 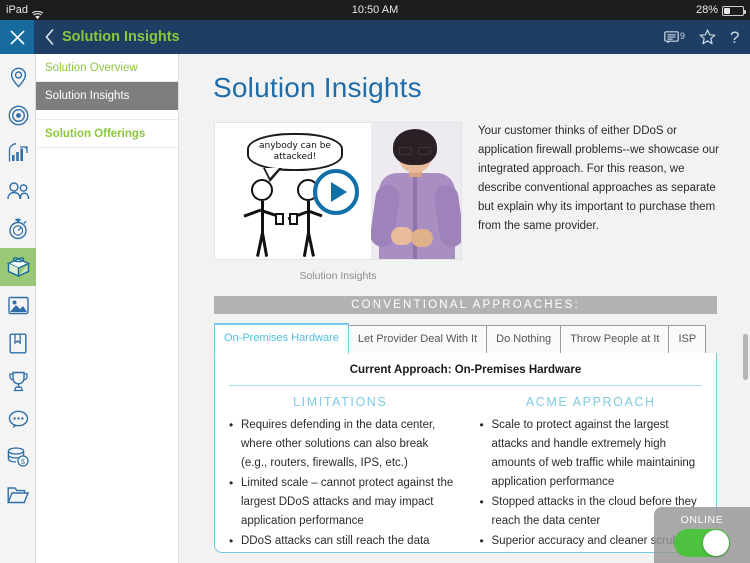 I want to click on rail-item-people, so click(x=18, y=191).